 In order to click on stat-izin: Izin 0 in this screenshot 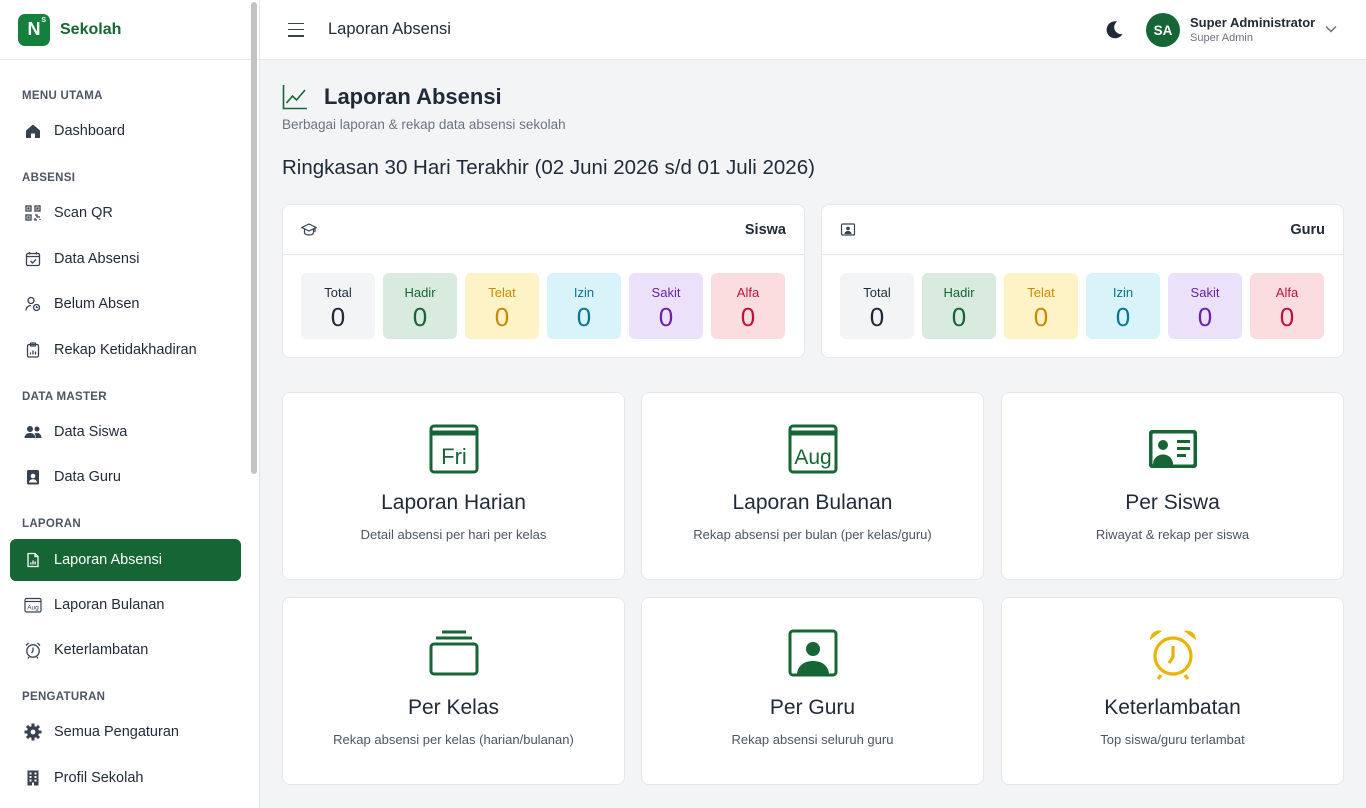, I will do `click(1123, 306)`.